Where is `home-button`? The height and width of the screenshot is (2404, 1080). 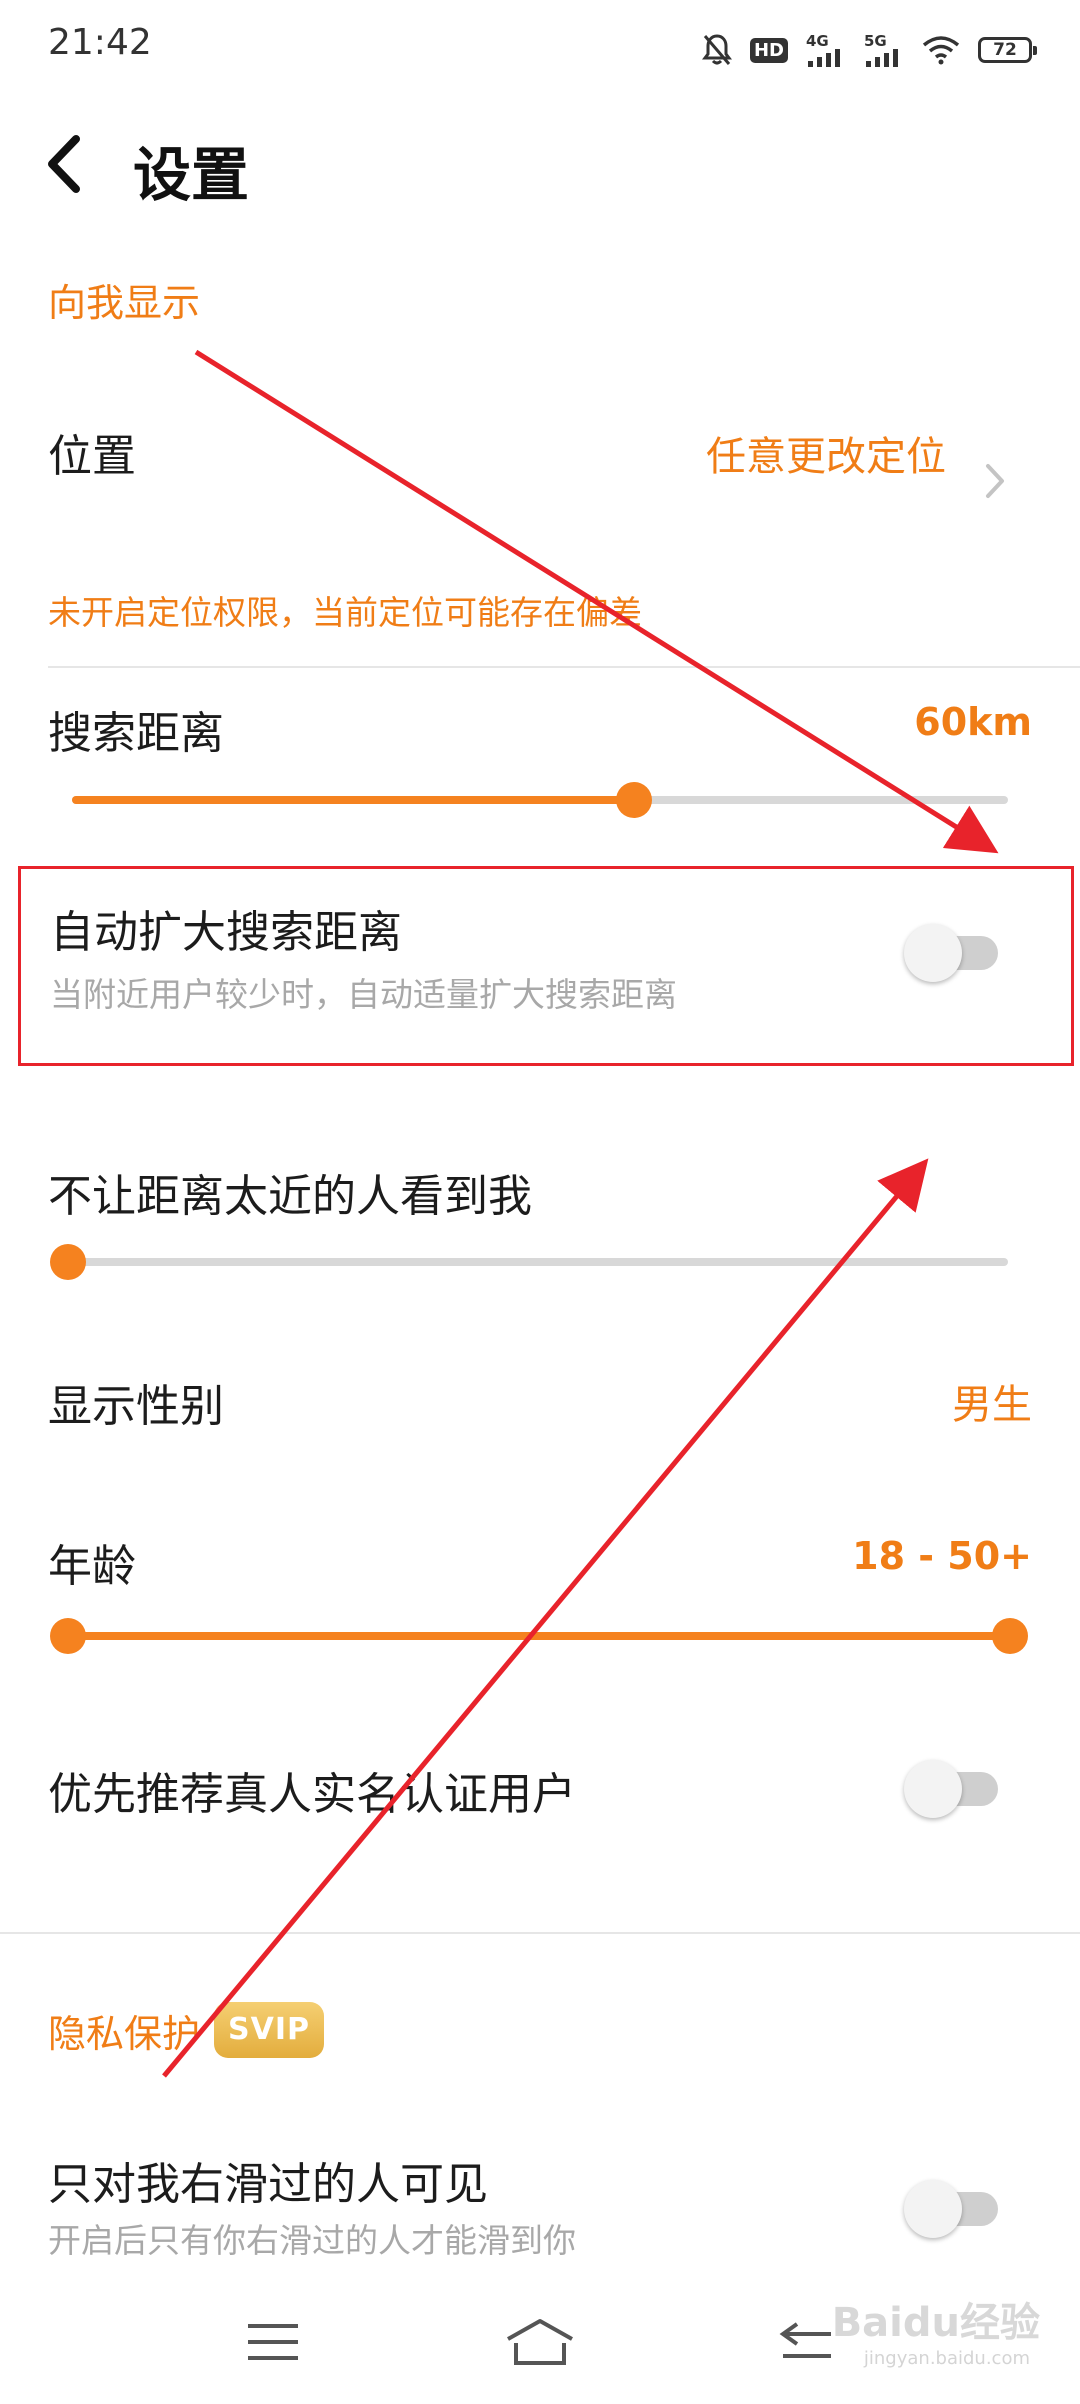 home-button is located at coordinates (540, 2342).